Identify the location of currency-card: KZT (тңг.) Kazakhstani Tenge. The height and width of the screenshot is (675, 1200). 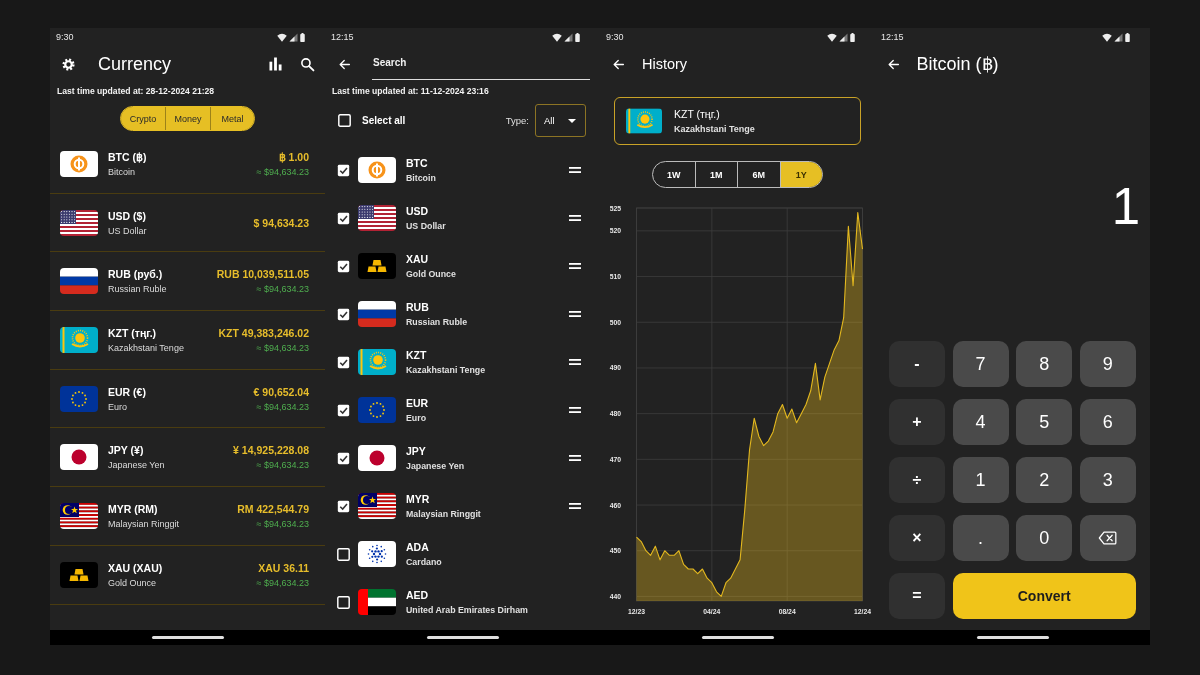
(737, 121).